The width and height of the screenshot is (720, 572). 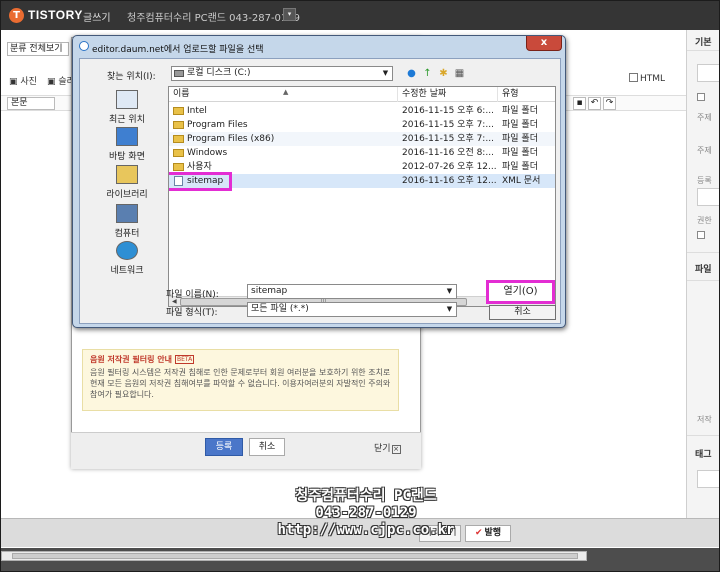 I want to click on place-libraries-label: 라이브러리, so click(x=127, y=195).